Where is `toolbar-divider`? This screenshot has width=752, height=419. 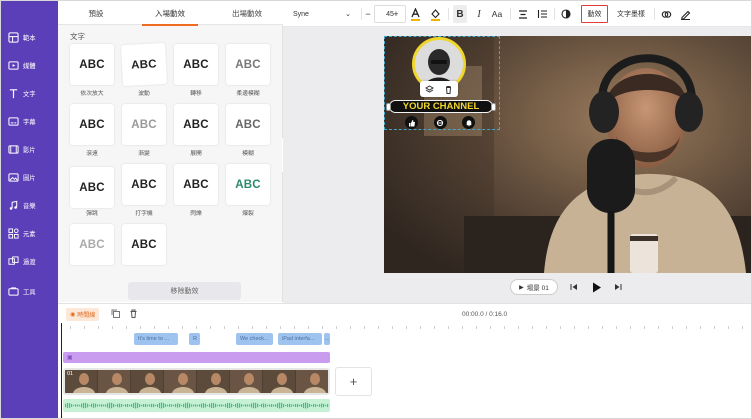 toolbar-divider is located at coordinates (554, 14).